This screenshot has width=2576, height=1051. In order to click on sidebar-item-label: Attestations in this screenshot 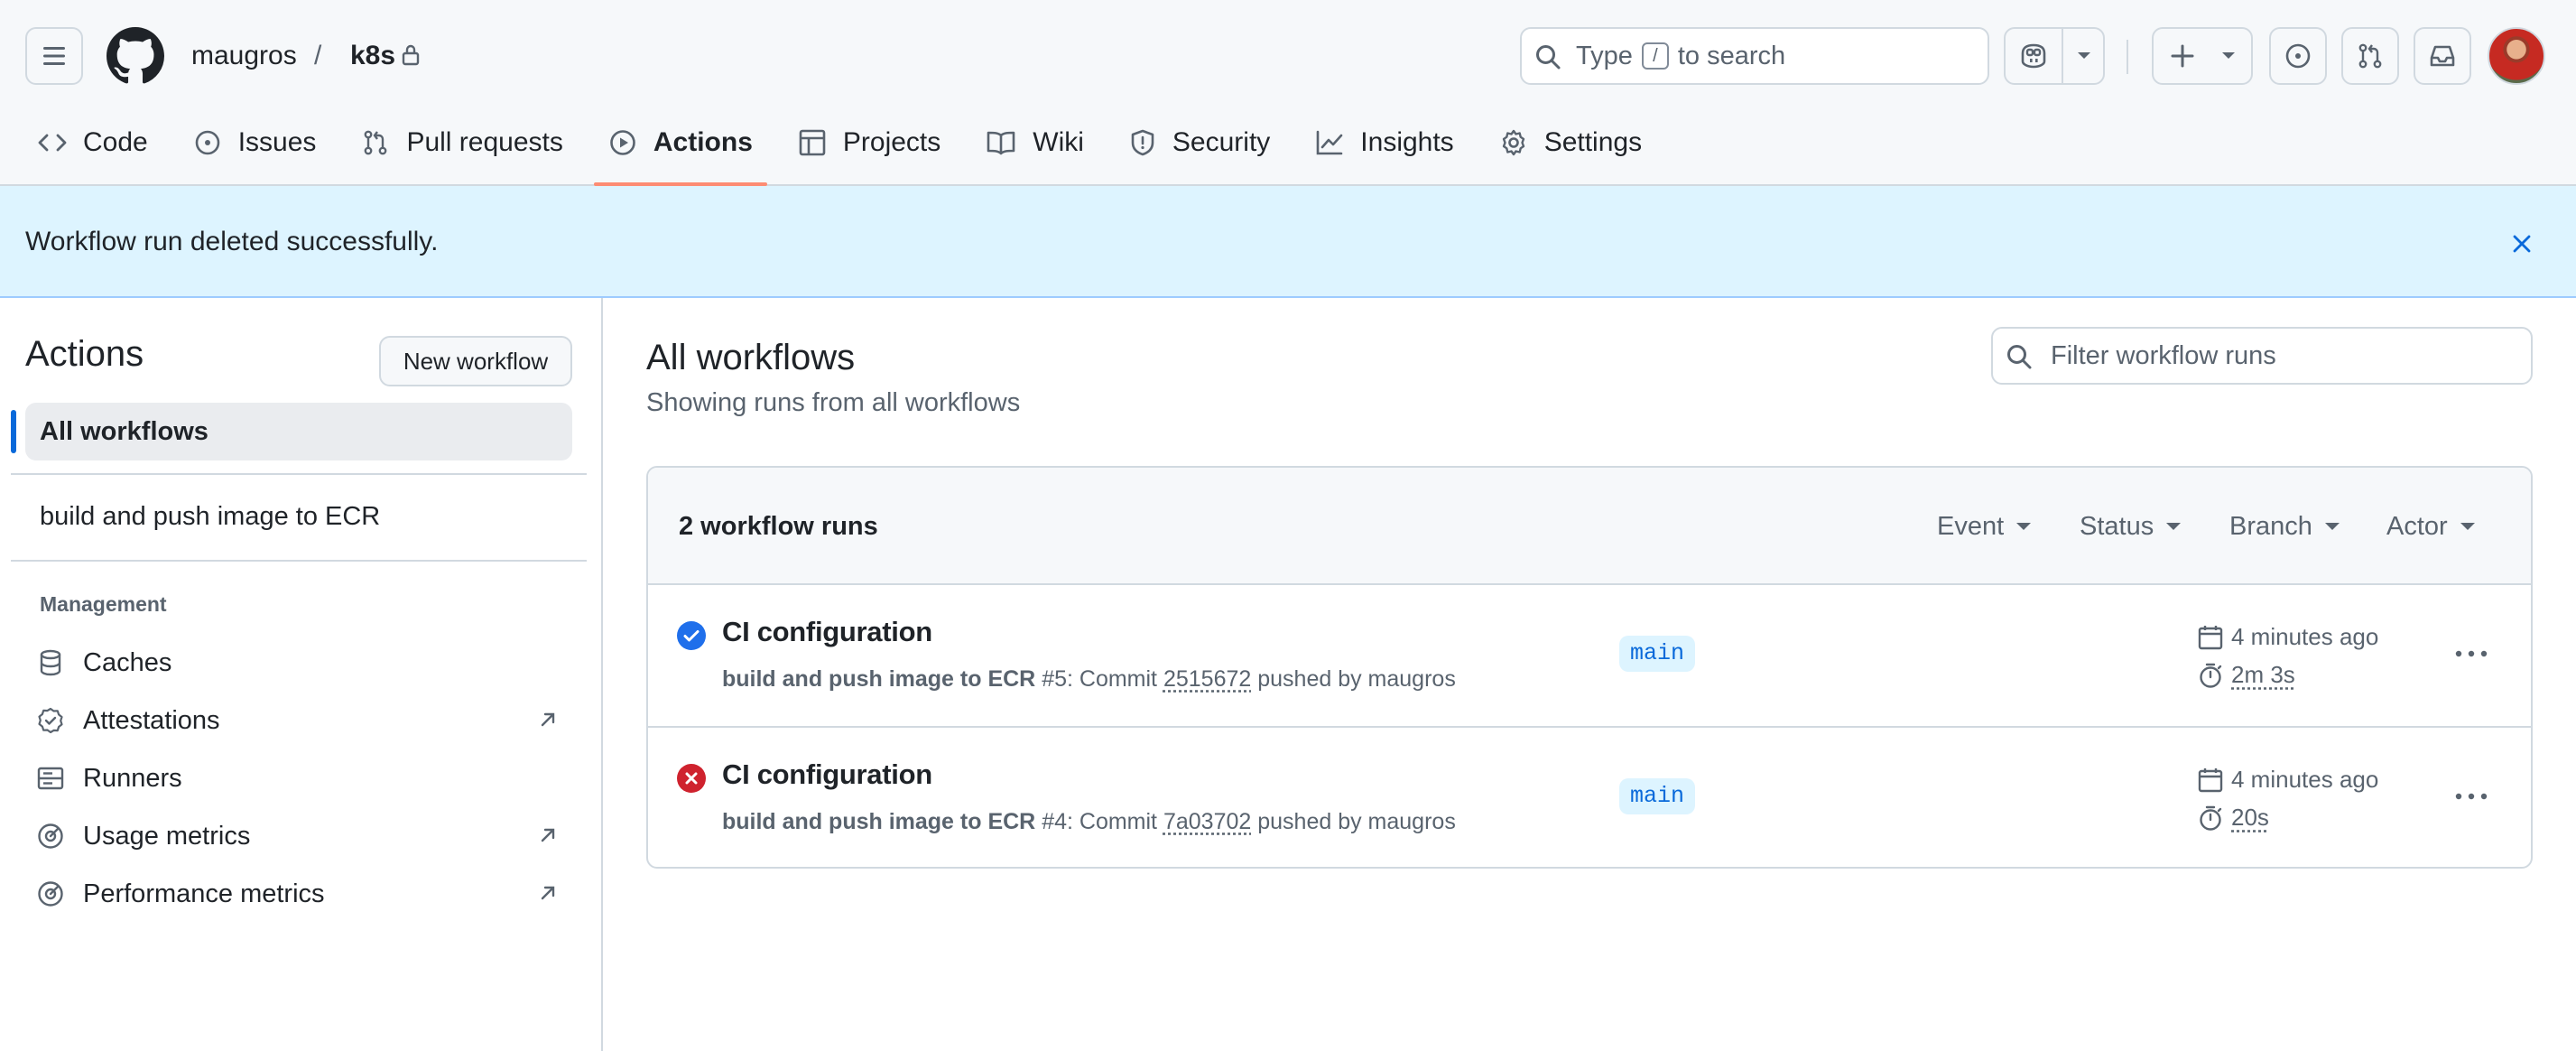, I will do `click(151, 720)`.